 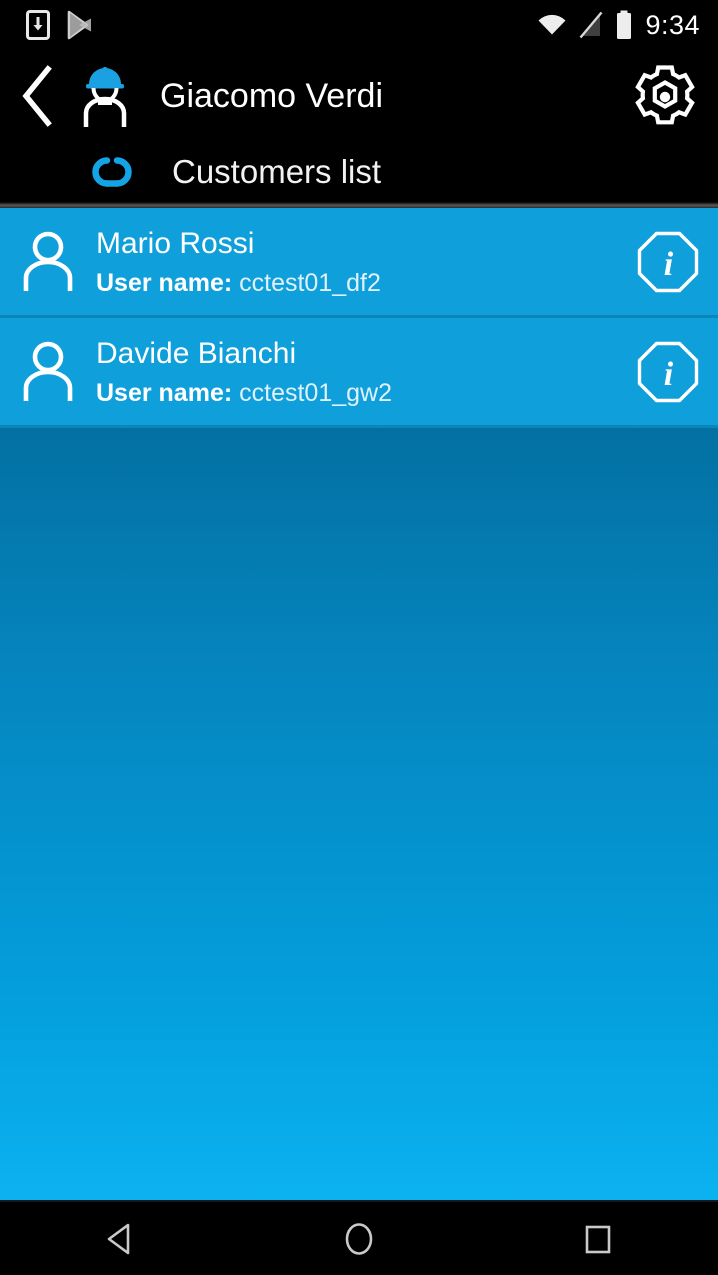 I want to click on home-circle-icon, so click(x=359, y=1239).